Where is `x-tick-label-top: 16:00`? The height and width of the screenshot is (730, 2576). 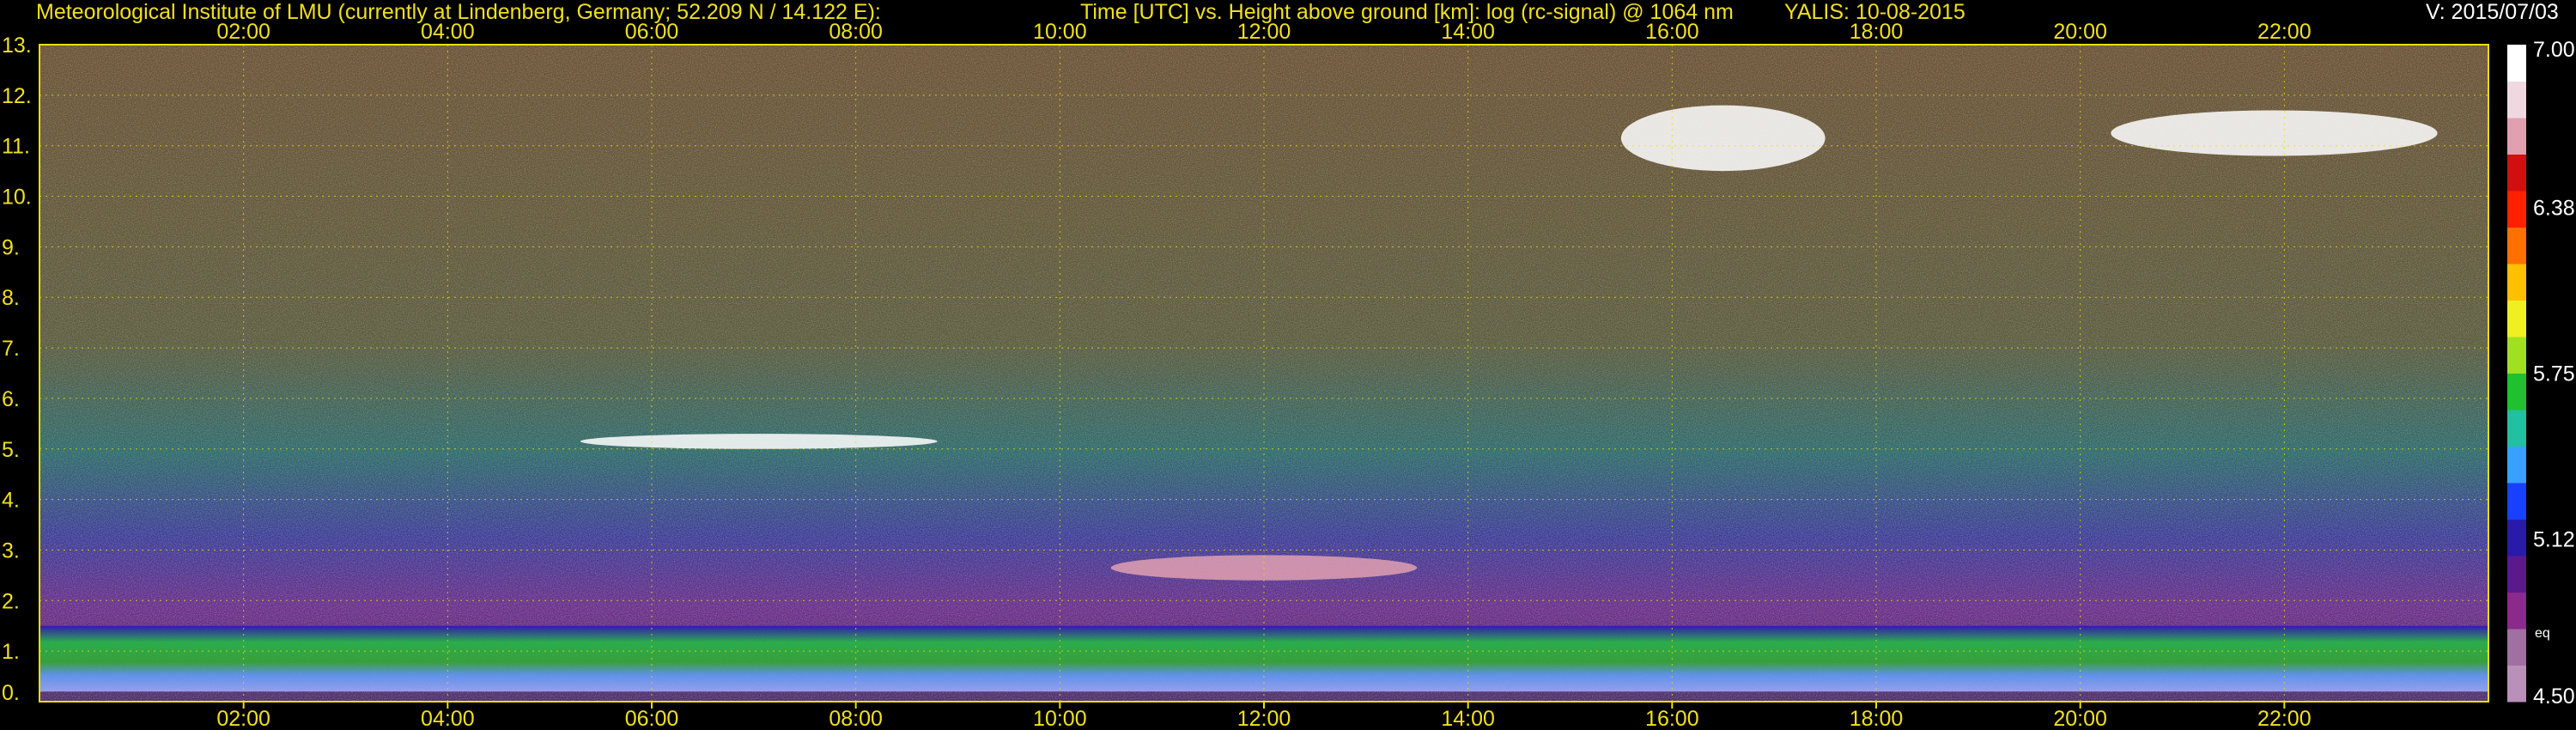 x-tick-label-top: 16:00 is located at coordinates (1672, 32).